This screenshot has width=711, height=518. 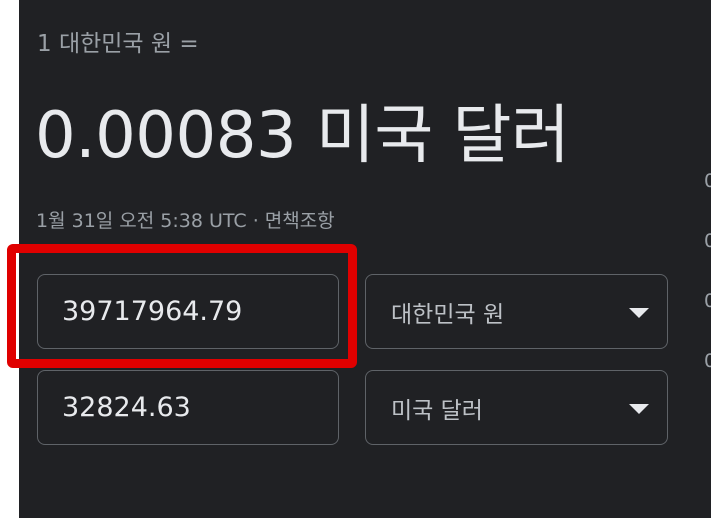 I want to click on to-currency-label: 미국 달러, so click(x=437, y=410).